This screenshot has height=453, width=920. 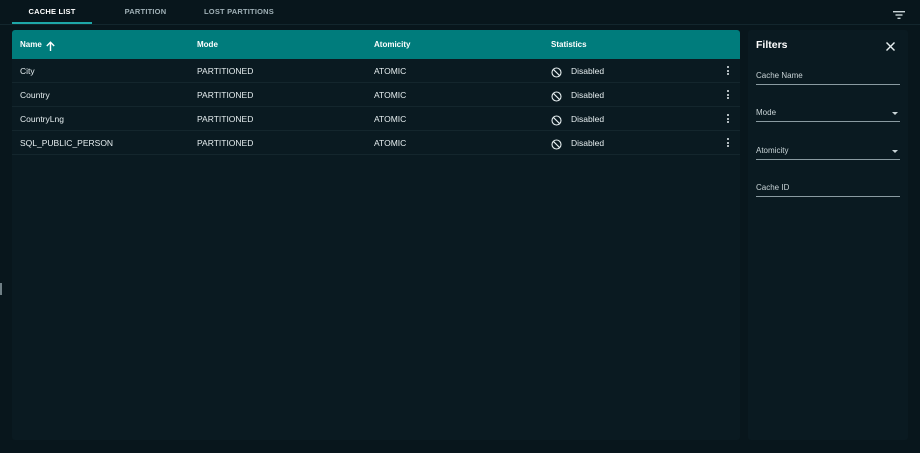 I want to click on cache-name-field: Cache Name, so click(x=828, y=77).